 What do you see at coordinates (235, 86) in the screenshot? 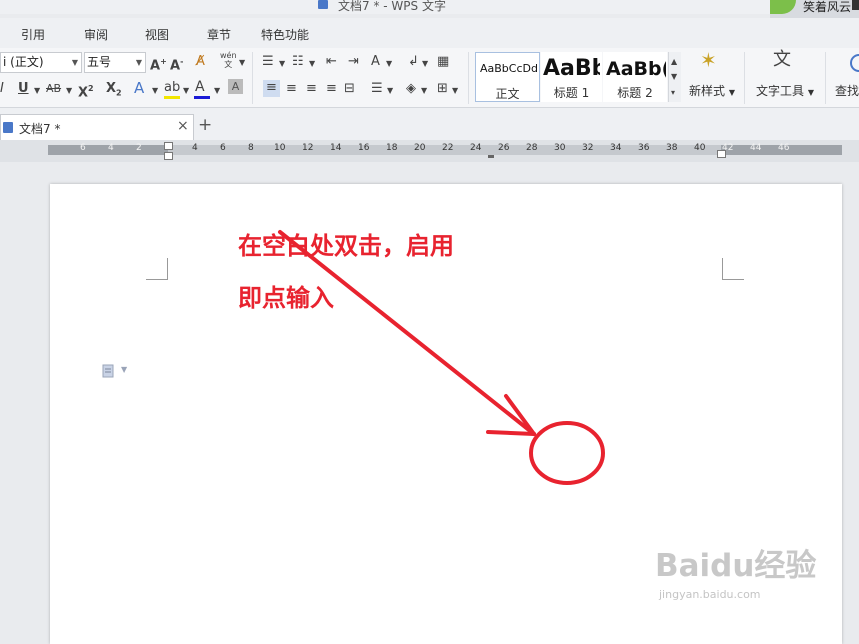
I see `character-shading-icon: A` at bounding box center [235, 86].